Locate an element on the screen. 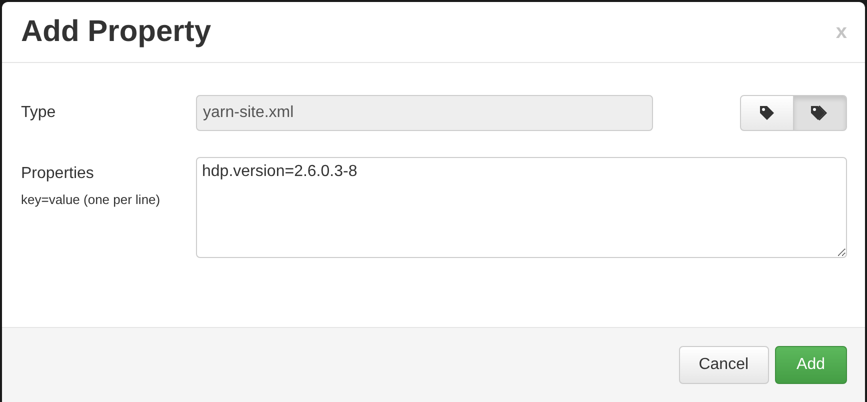 This screenshot has height=402, width=867. tag-icon is located at coordinates (767, 113).